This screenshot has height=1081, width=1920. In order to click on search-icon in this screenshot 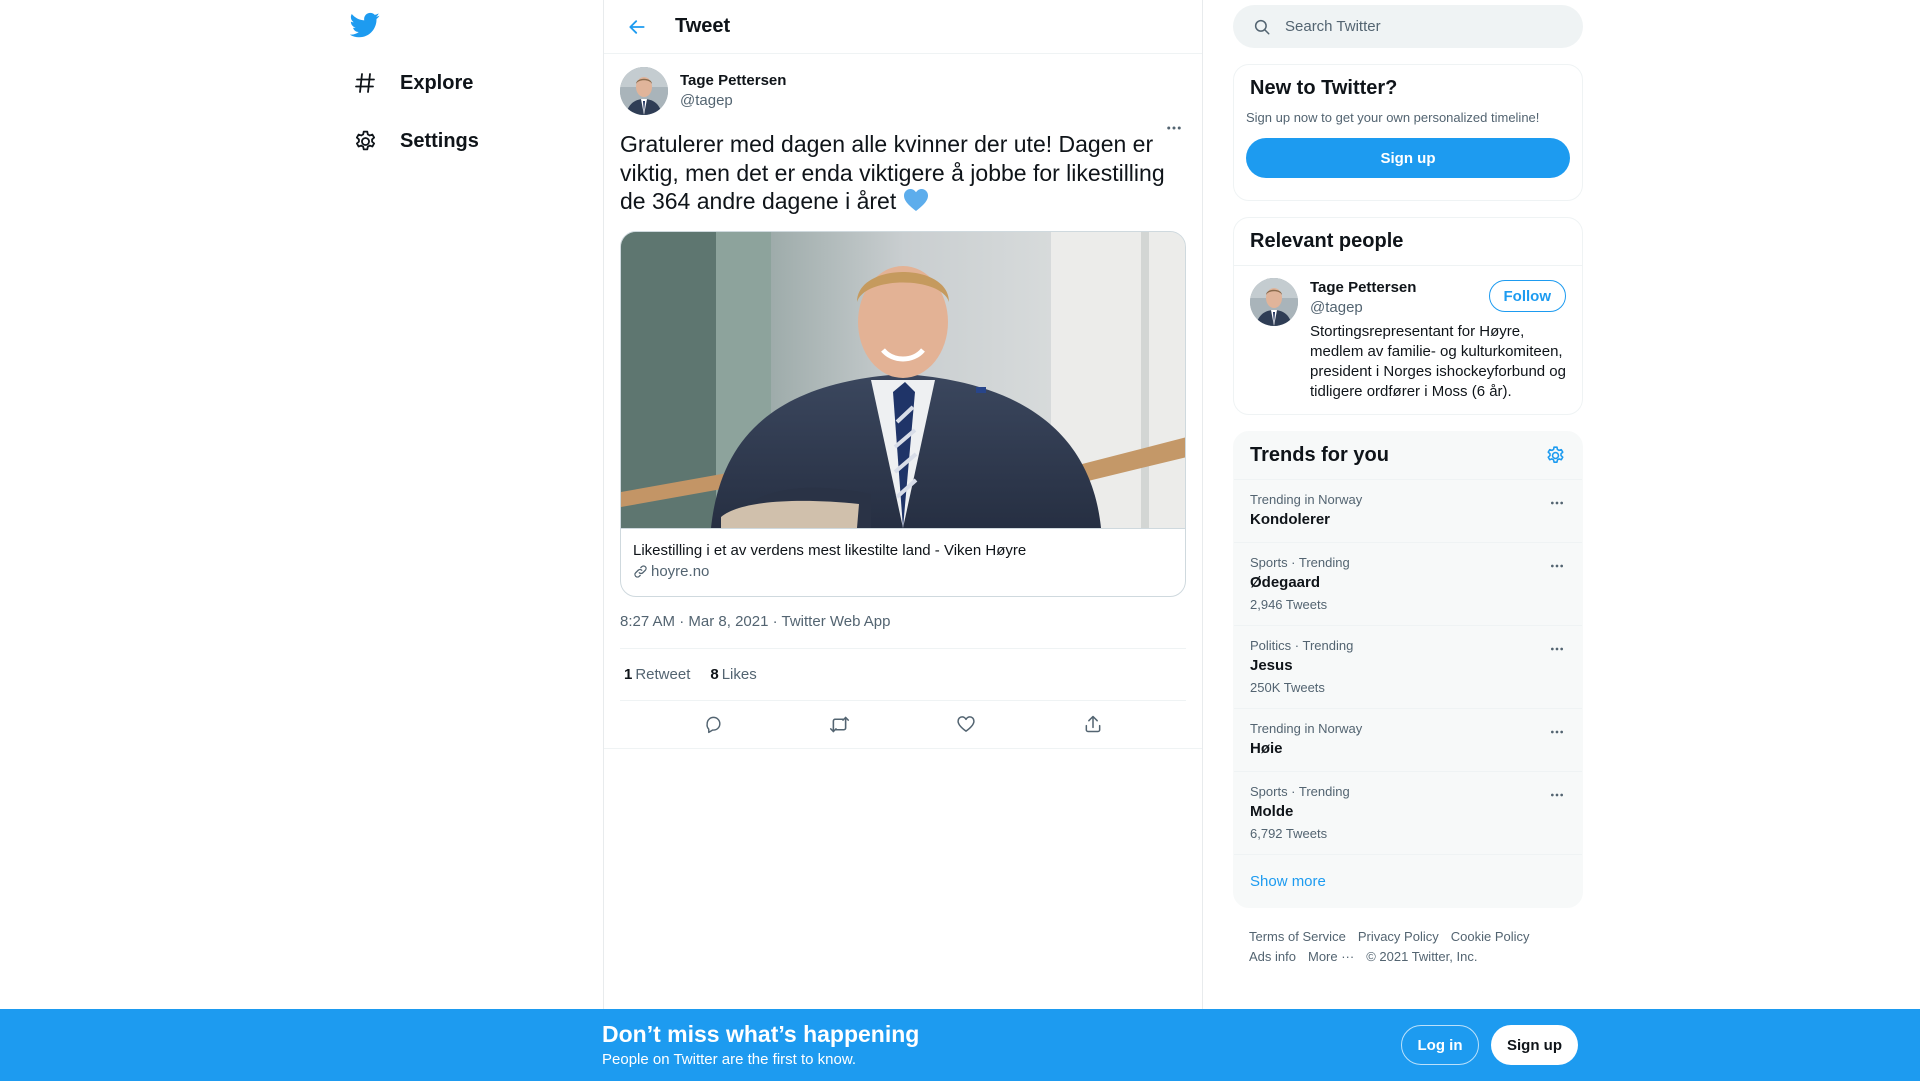, I will do `click(1262, 26)`.